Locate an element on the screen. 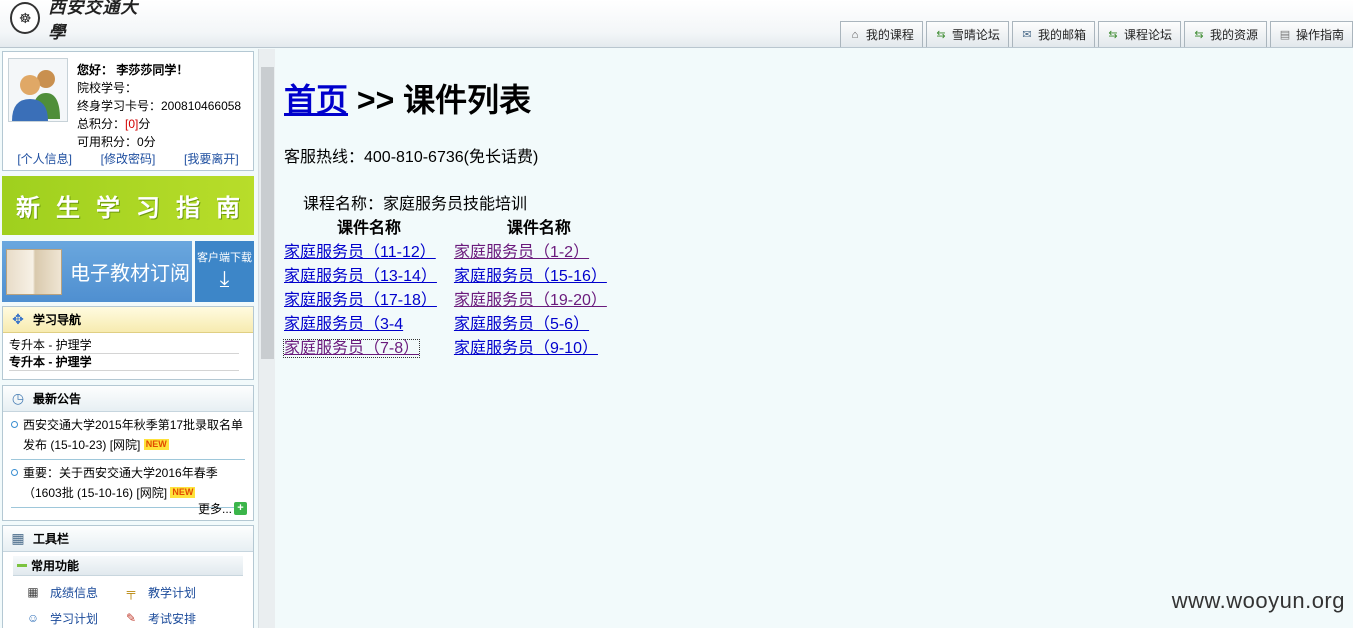 The width and height of the screenshot is (1353, 628). home-link: 首页 is located at coordinates (316, 100).